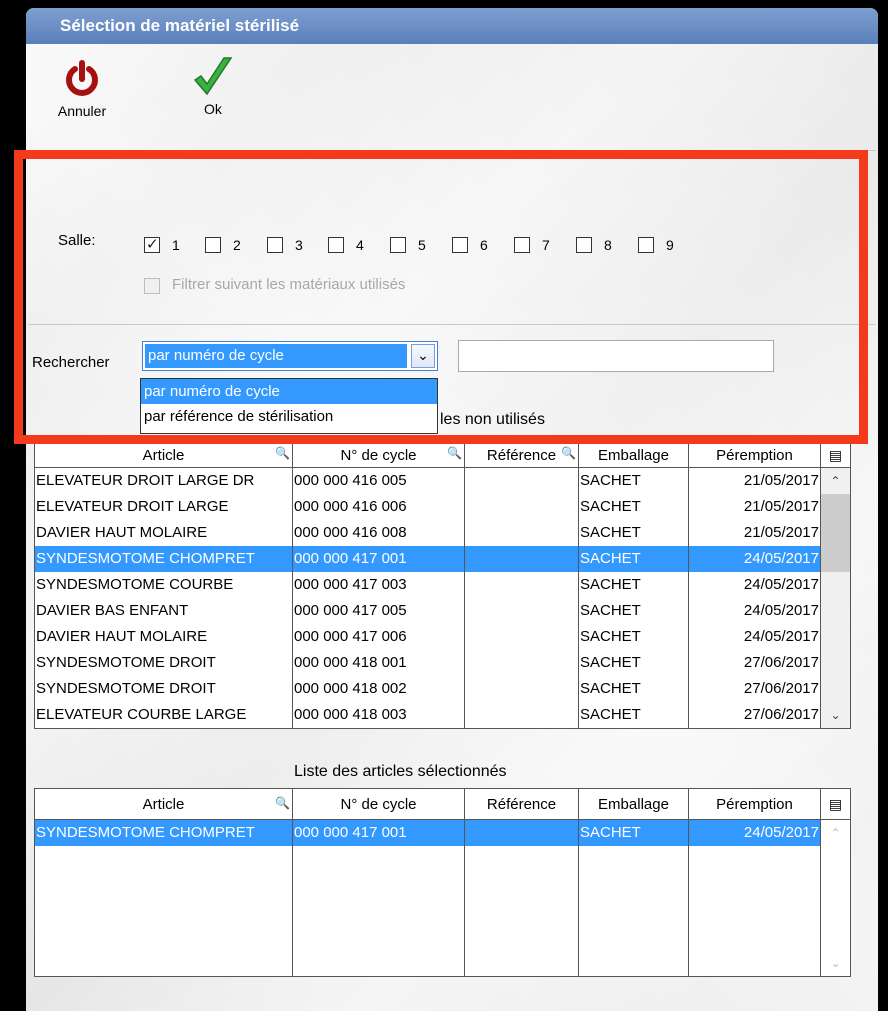 This screenshot has width=888, height=1011. Describe the element at coordinates (82, 78) in the screenshot. I see `power-icon` at that location.